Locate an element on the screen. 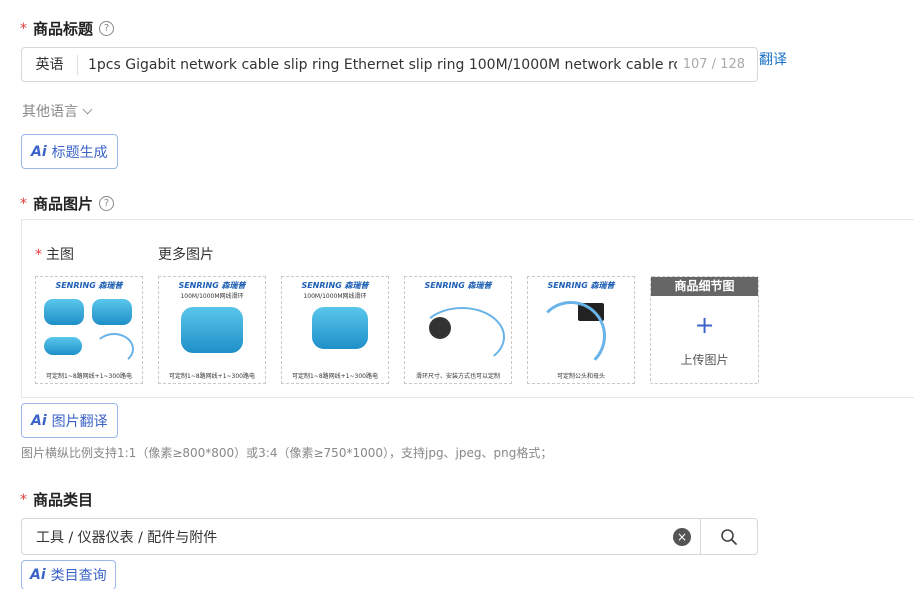 This screenshot has height=589, width=914. image-label: * 商品图片 ? is located at coordinates (67, 203).